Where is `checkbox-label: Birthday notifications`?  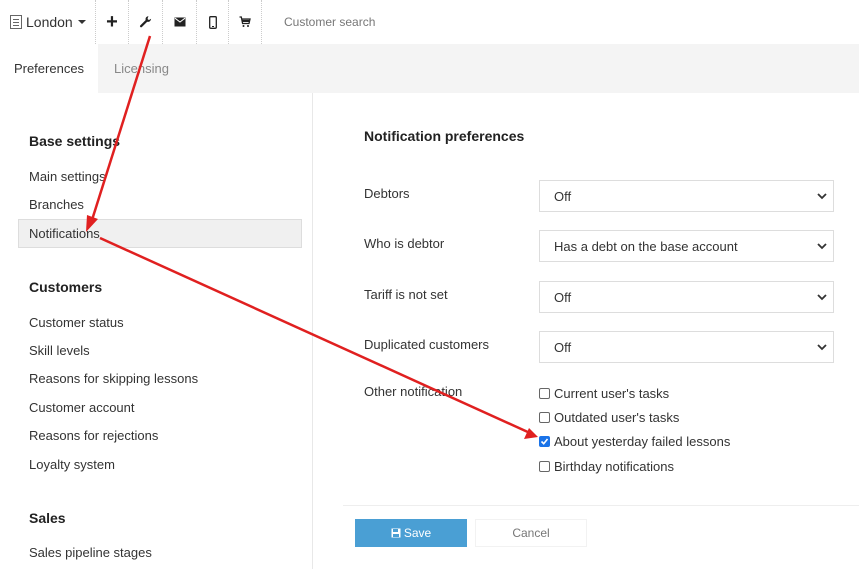
checkbox-label: Birthday notifications is located at coordinates (614, 466).